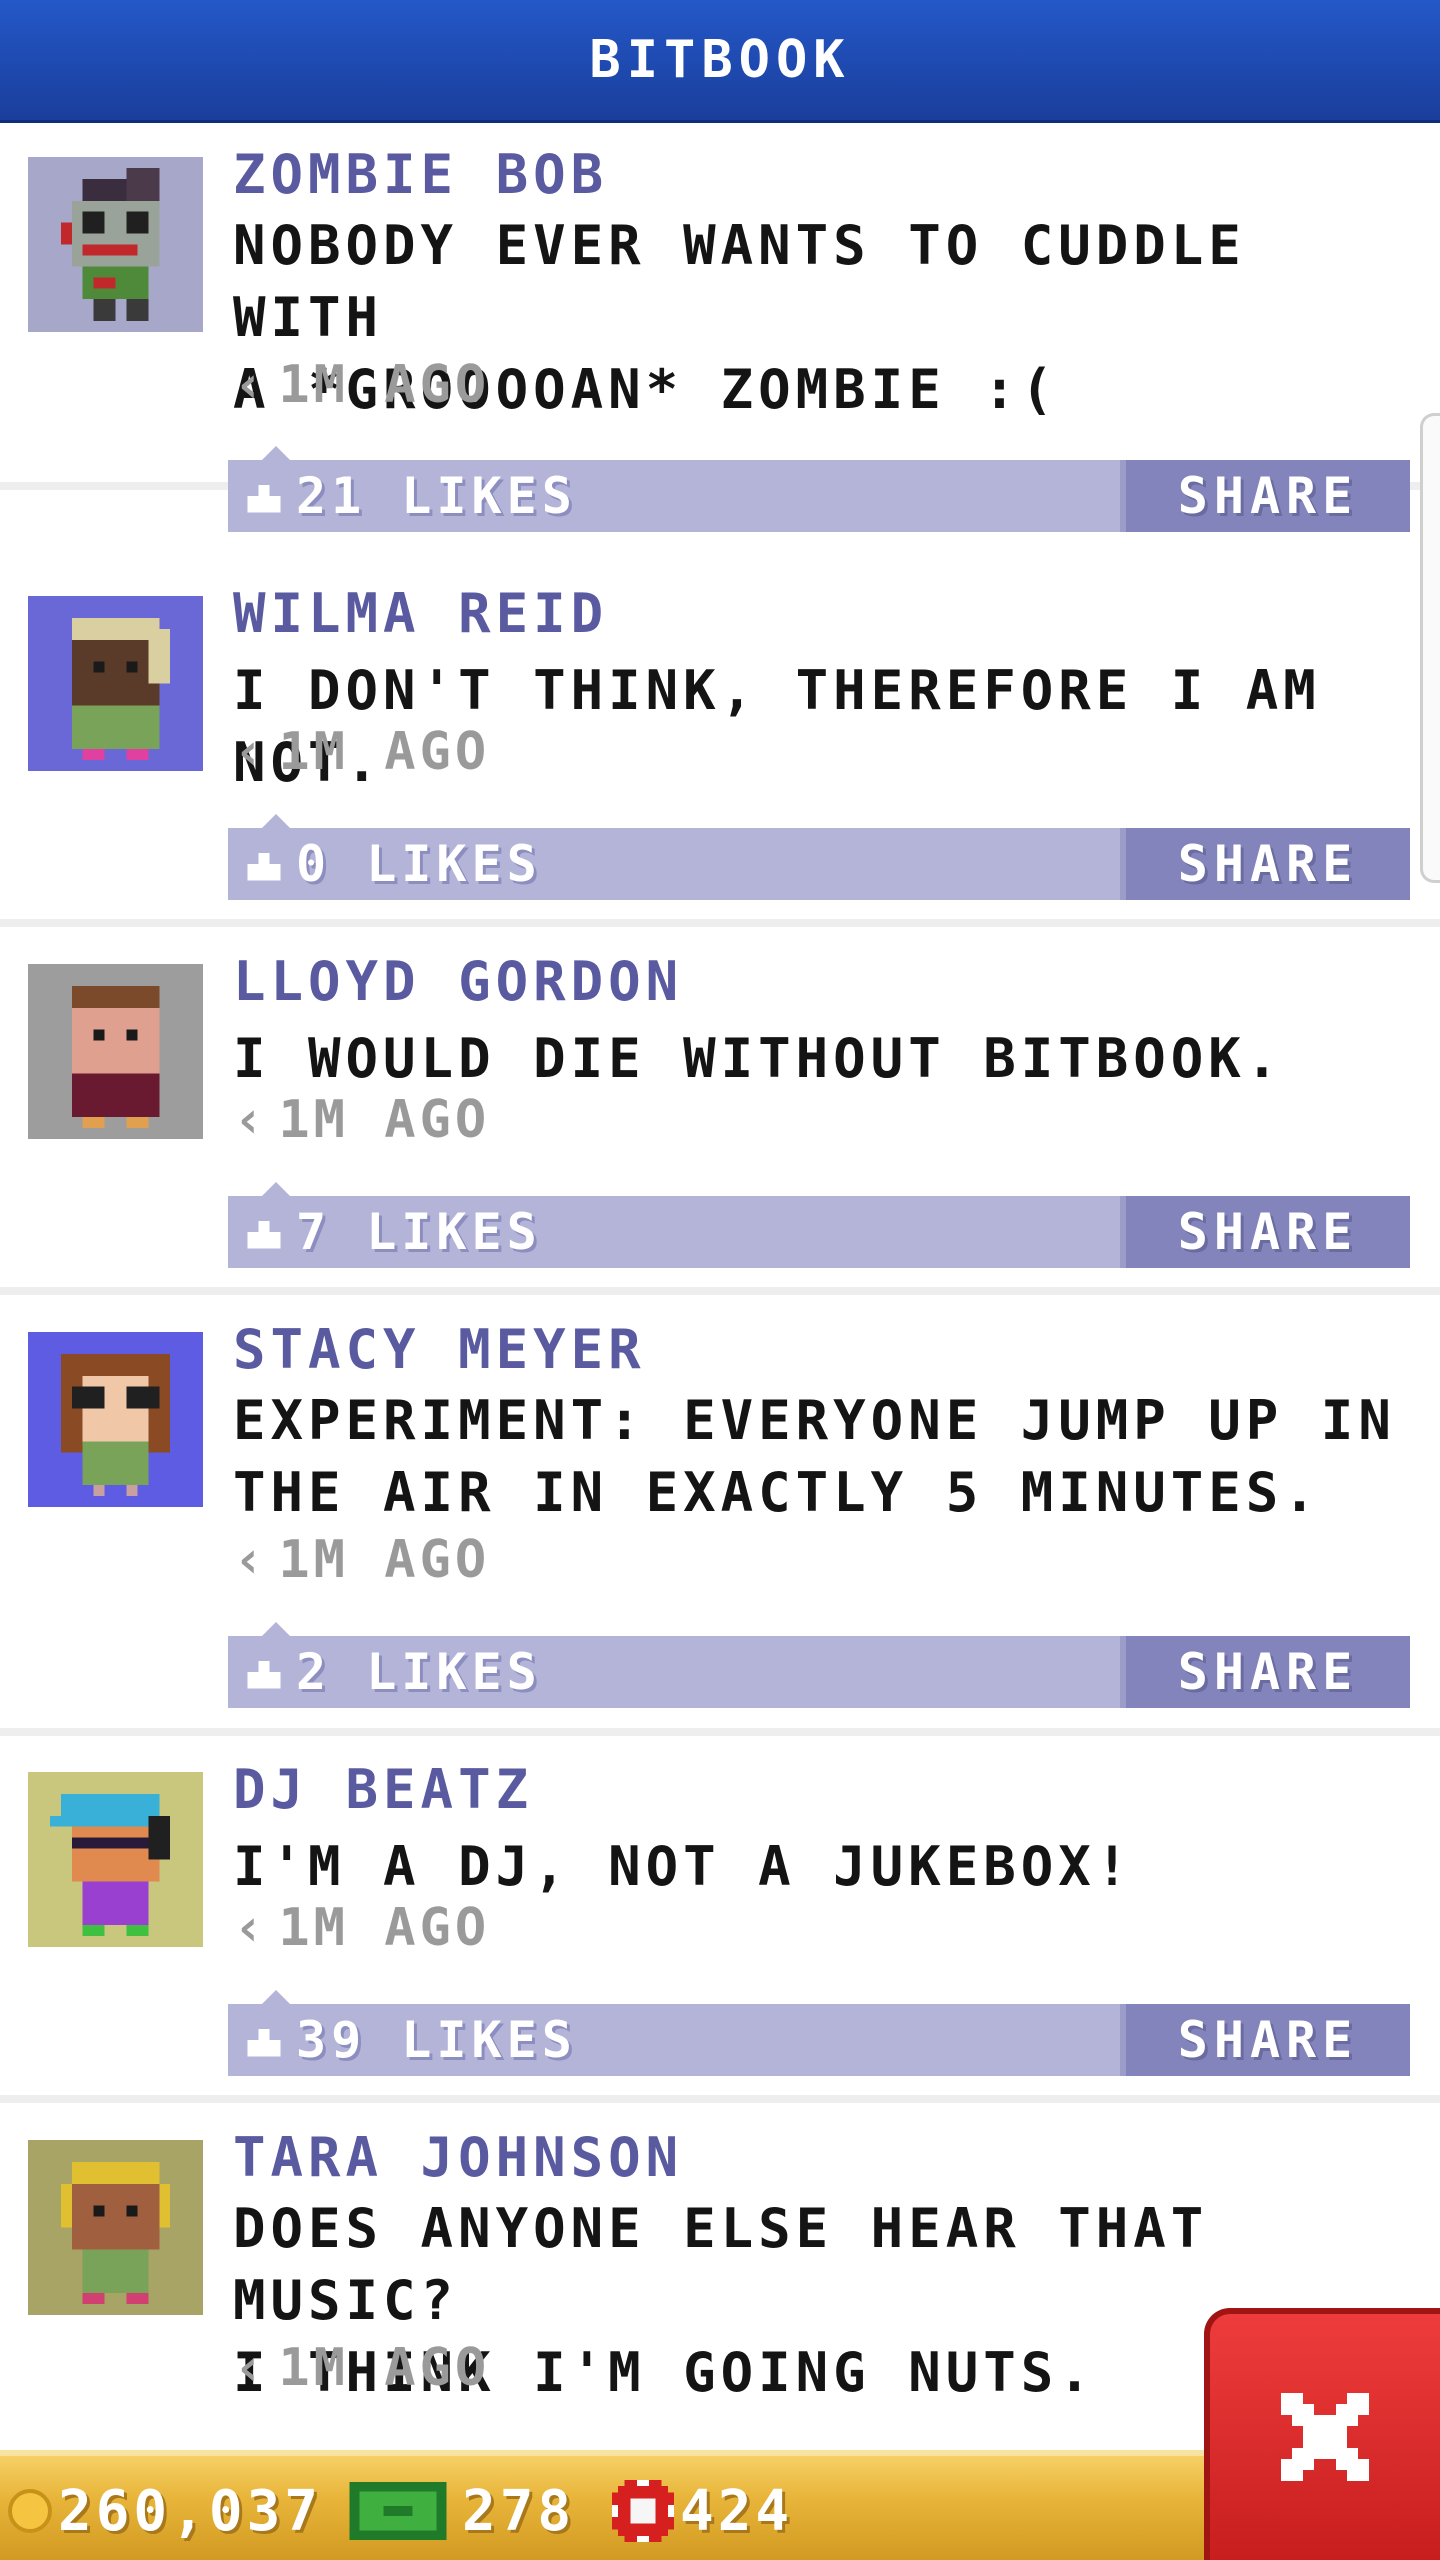 The height and width of the screenshot is (2560, 1440). Describe the element at coordinates (819, 857) in the screenshot. I see `like-bar: 0 LIKES SHARE` at that location.